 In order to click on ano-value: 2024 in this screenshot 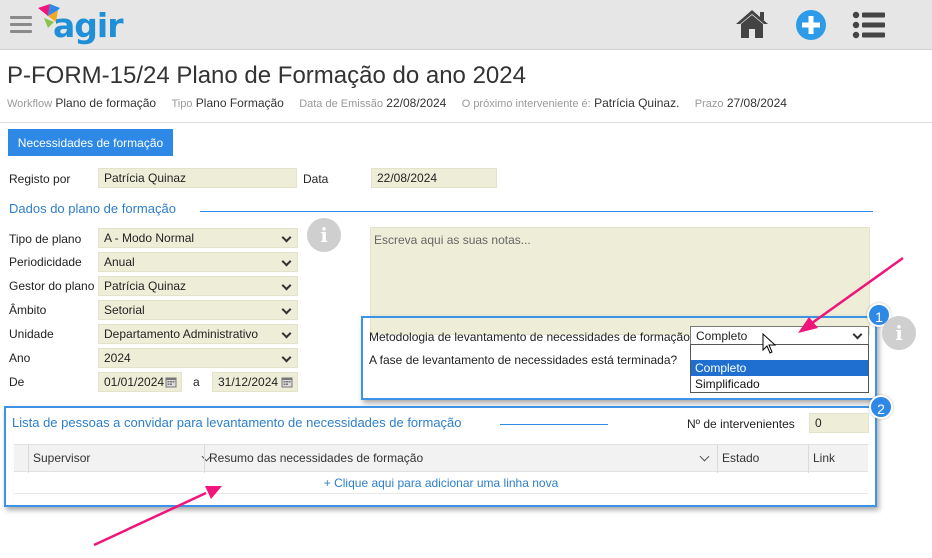, I will do `click(117, 358)`.